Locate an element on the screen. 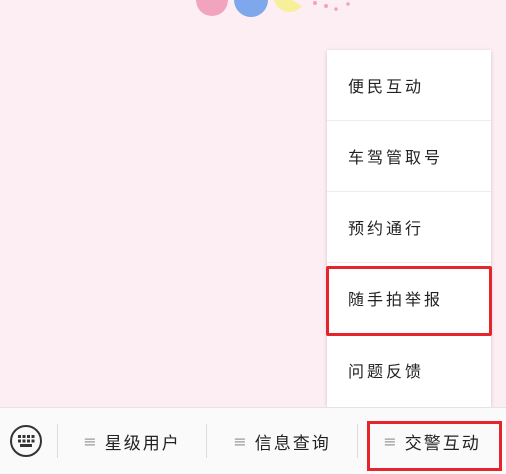 The height and width of the screenshot is (474, 506). menu-item-appointment-pass: 预约通行 is located at coordinates (409, 227).